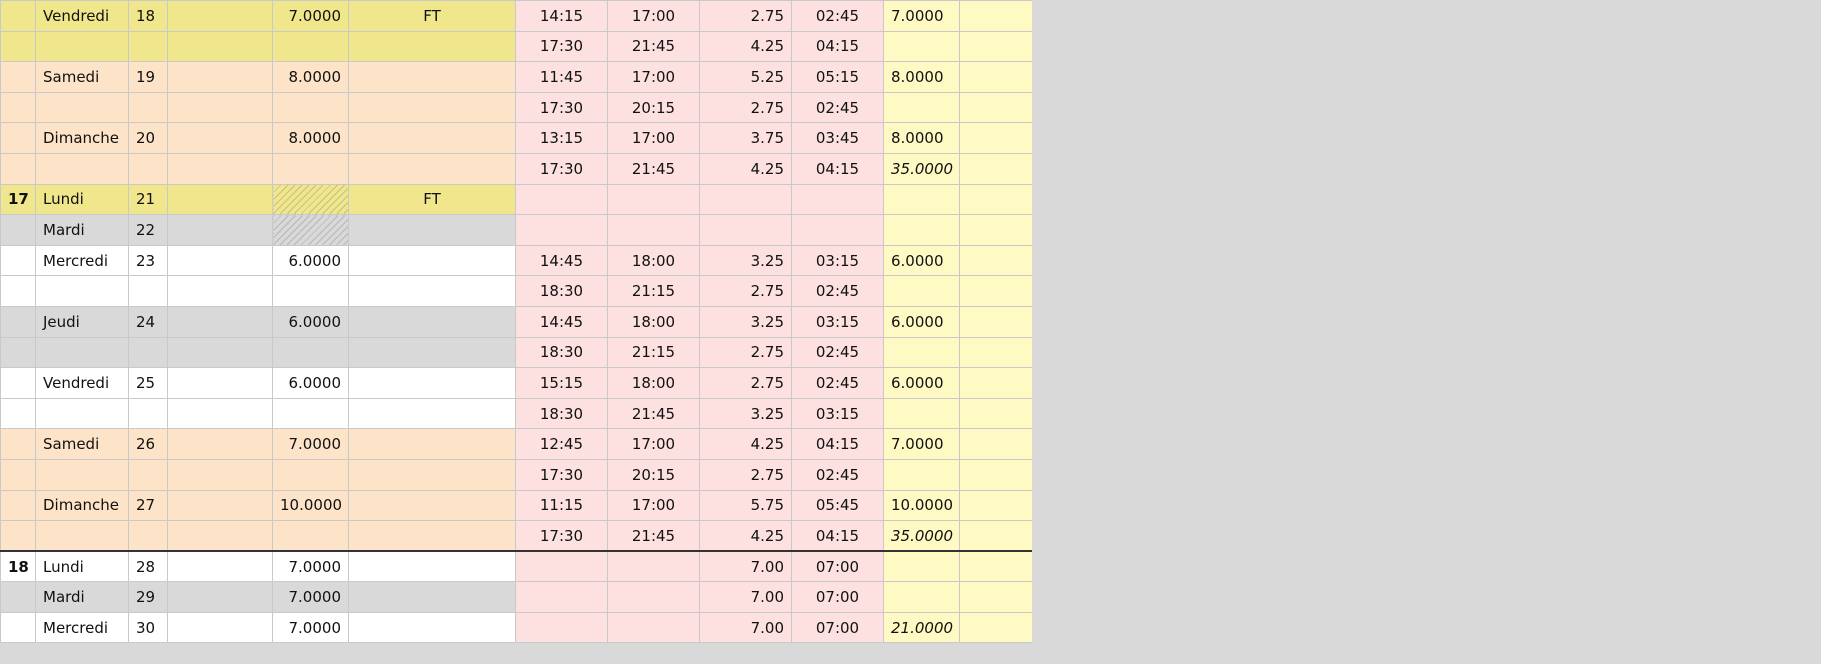  Describe the element at coordinates (921, 138) in the screenshot. I see `daily-total-cell: 8.0000` at that location.